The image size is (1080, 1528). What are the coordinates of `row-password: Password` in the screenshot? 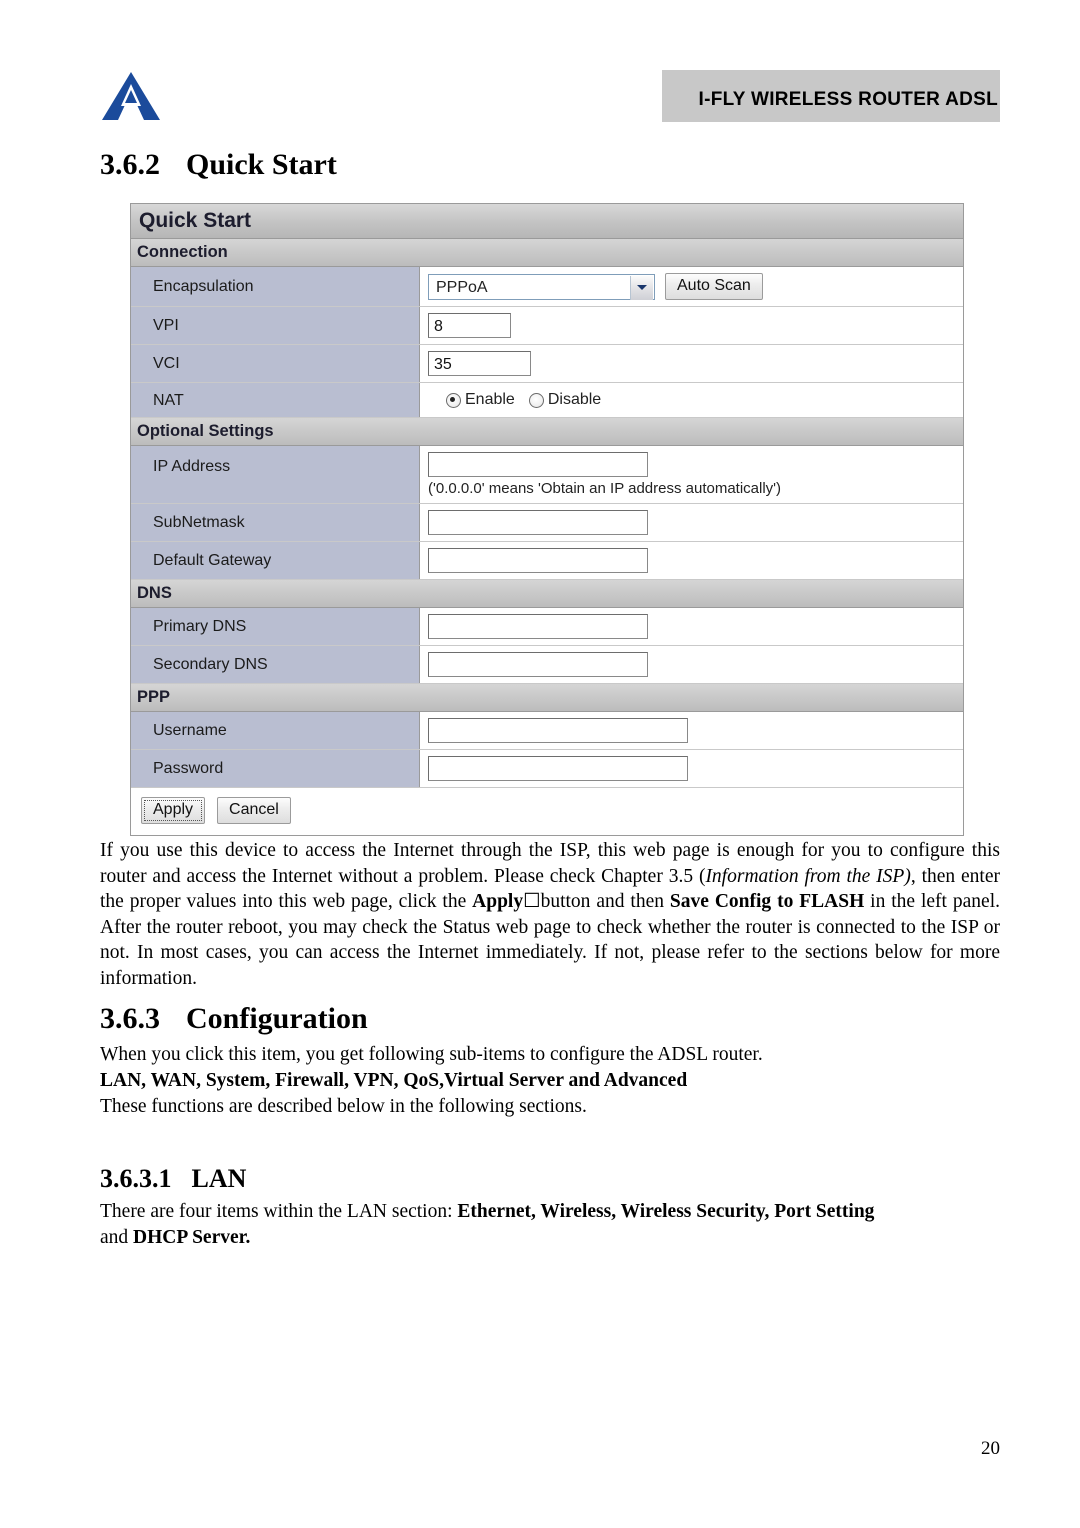 It's located at (547, 769).